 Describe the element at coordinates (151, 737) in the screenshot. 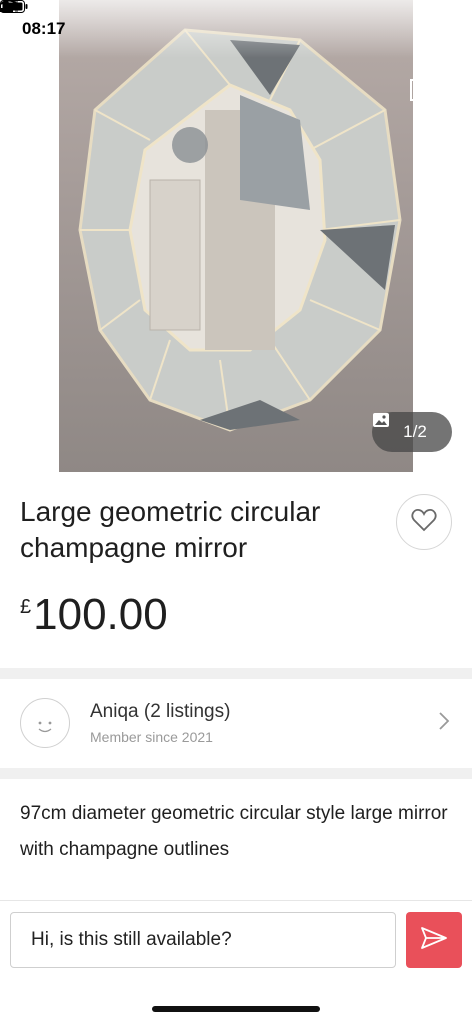

I see `seller-member-since: Member since 2021` at that location.